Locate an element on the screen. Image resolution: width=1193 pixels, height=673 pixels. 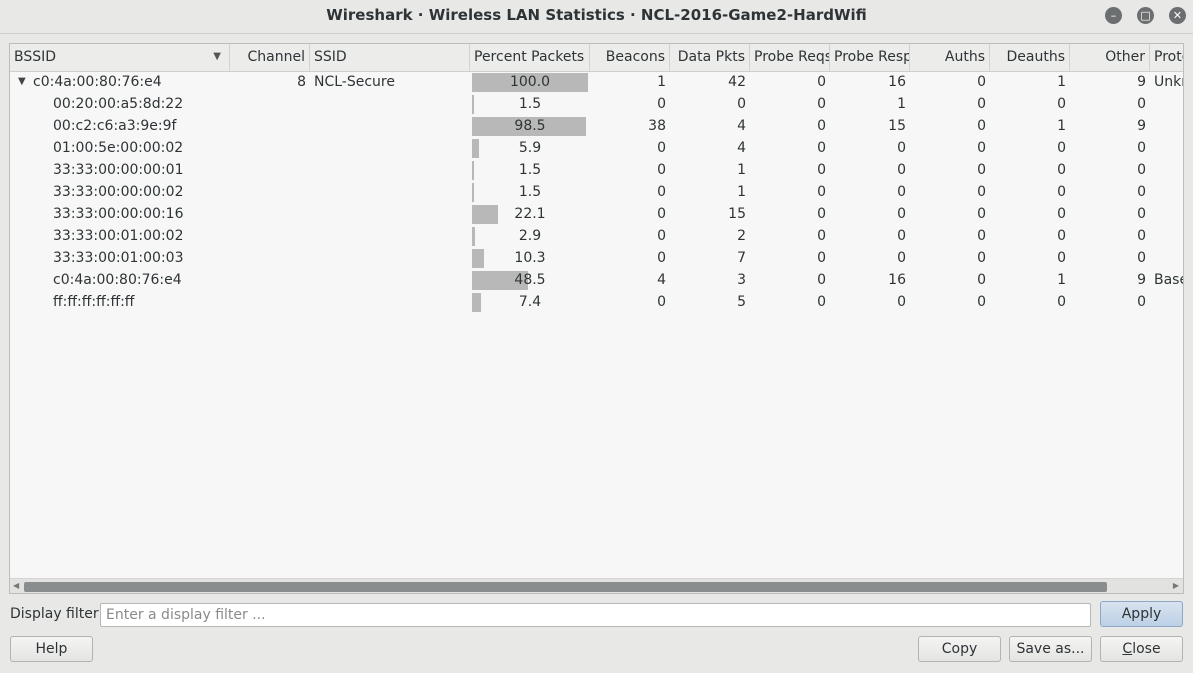
minimize-icon: – is located at coordinates (1113, 15).